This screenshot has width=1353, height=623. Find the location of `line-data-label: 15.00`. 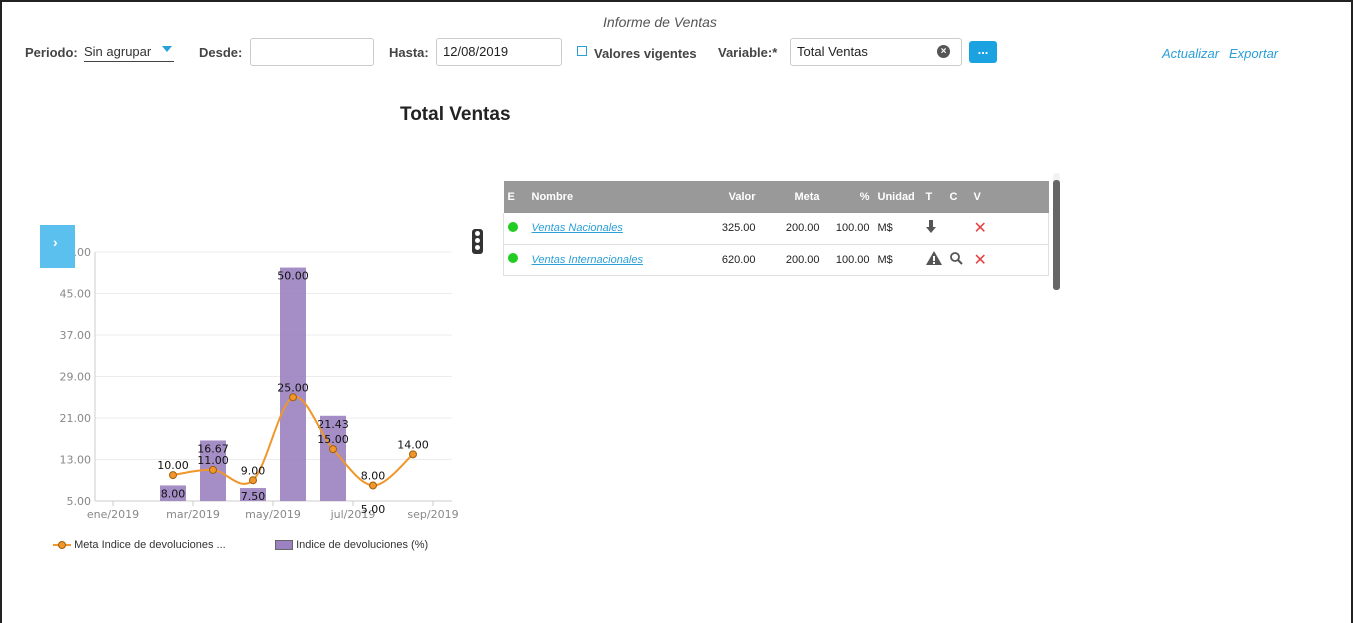

line-data-label: 15.00 is located at coordinates (333, 439).